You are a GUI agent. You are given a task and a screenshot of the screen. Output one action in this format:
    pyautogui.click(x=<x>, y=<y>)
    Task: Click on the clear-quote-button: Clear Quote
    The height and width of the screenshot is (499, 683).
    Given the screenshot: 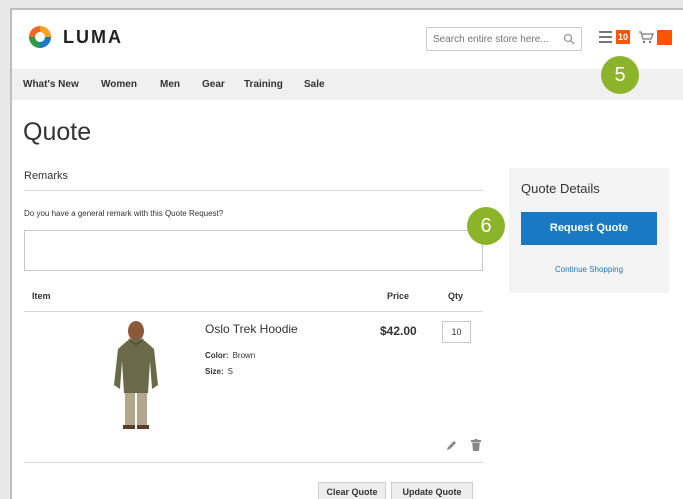 What is the action you would take?
    pyautogui.click(x=352, y=490)
    